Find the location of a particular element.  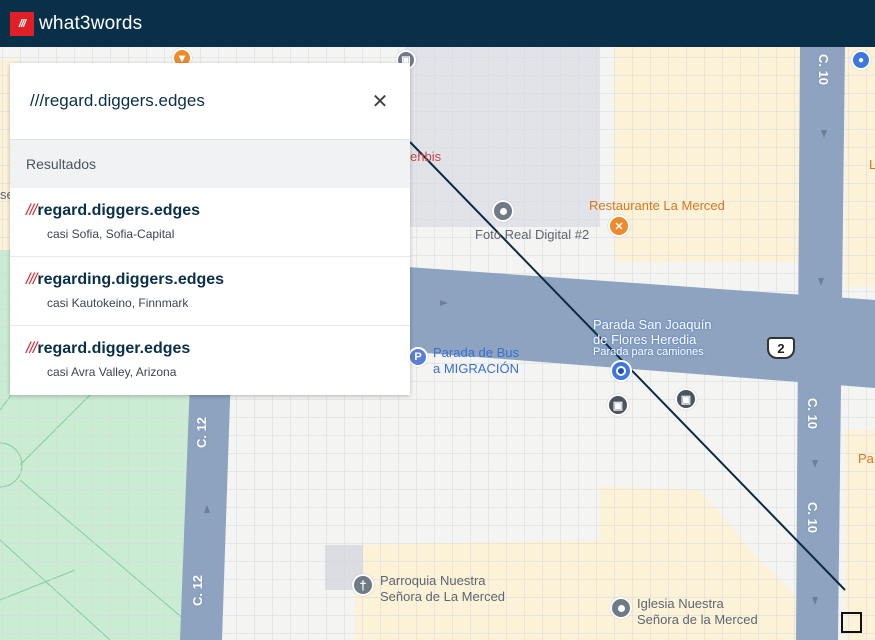

close-icon: ✕ is located at coordinates (380, 101).